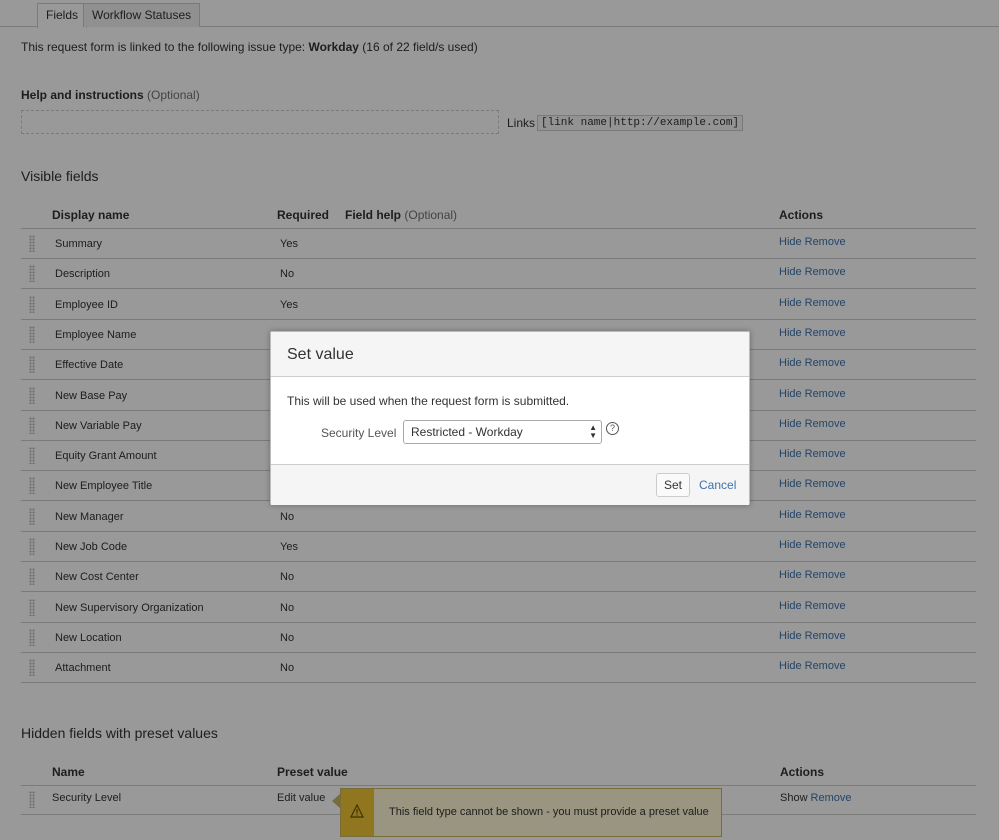 The height and width of the screenshot is (840, 999). What do you see at coordinates (612, 428) in the screenshot?
I see `help-icon: ?` at bounding box center [612, 428].